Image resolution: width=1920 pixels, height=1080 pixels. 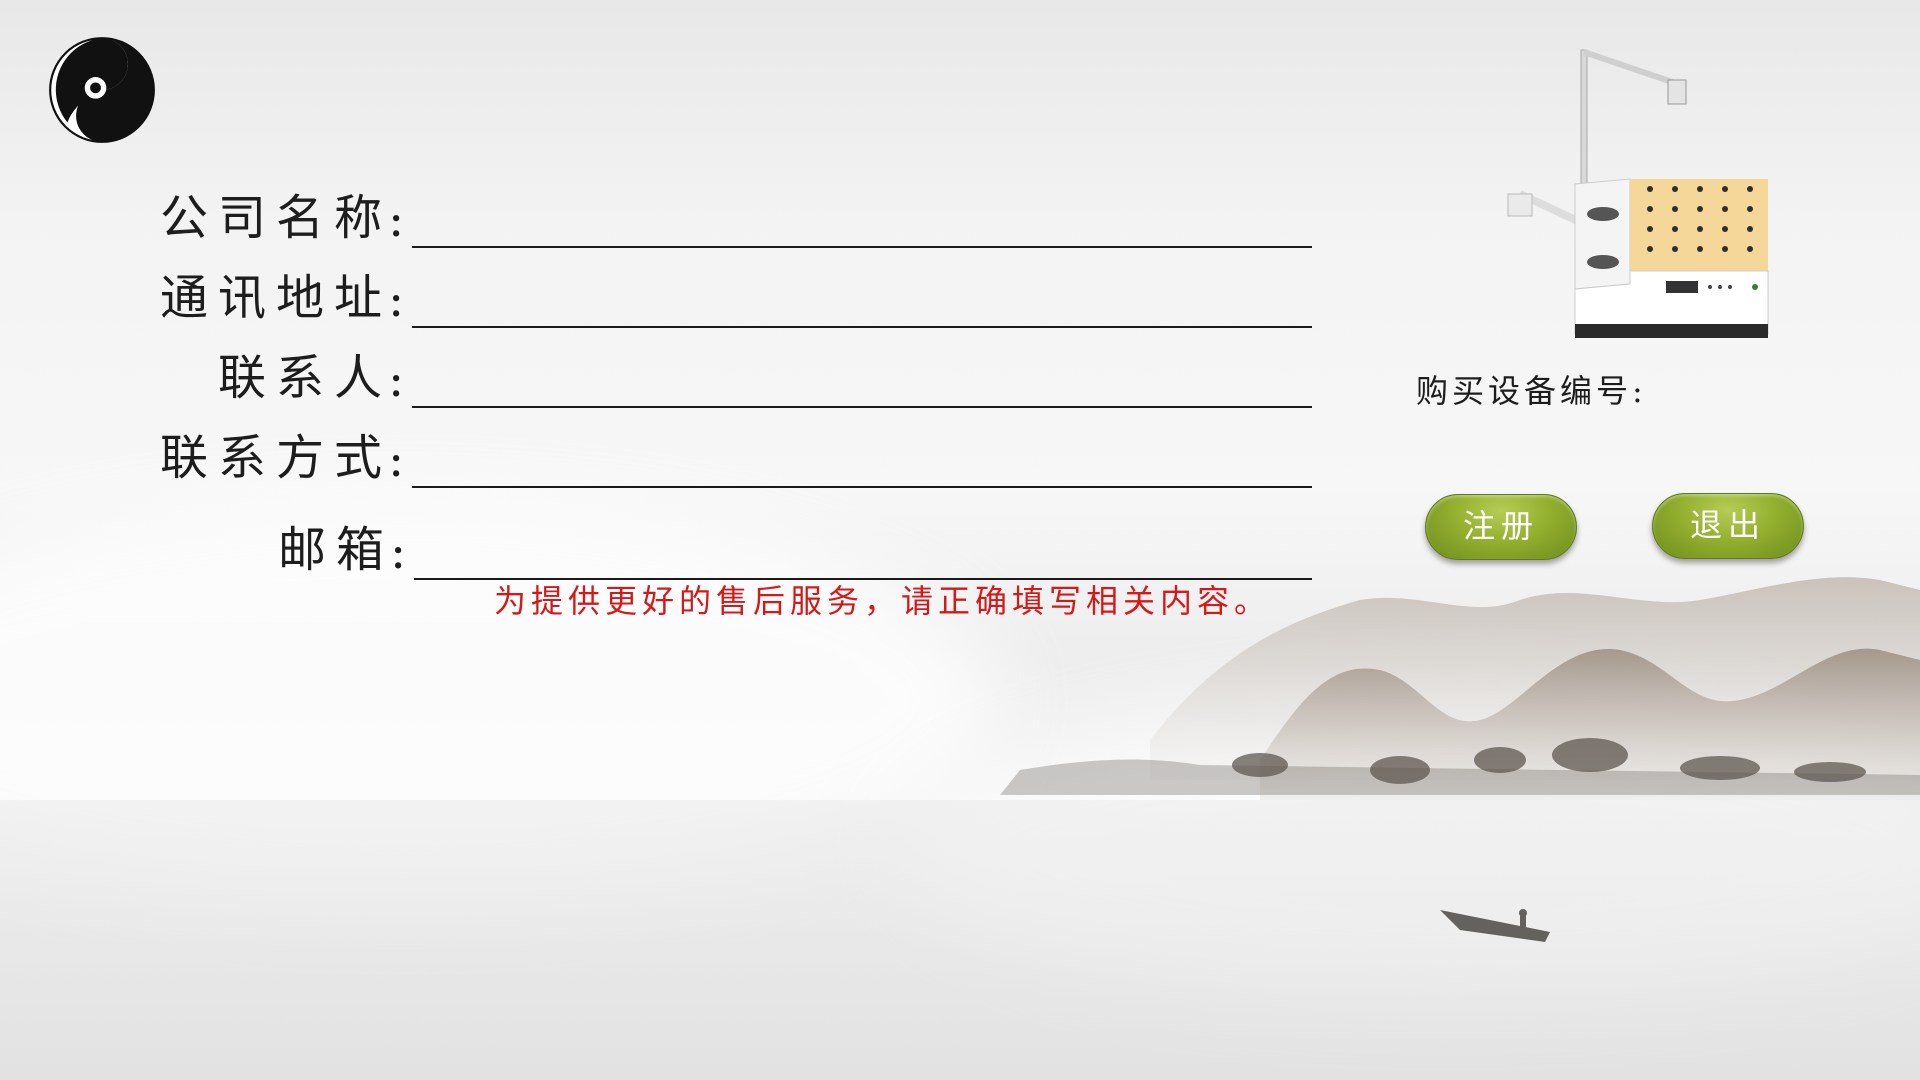 I want to click on address-row: 通讯地址 :, so click(x=736, y=293).